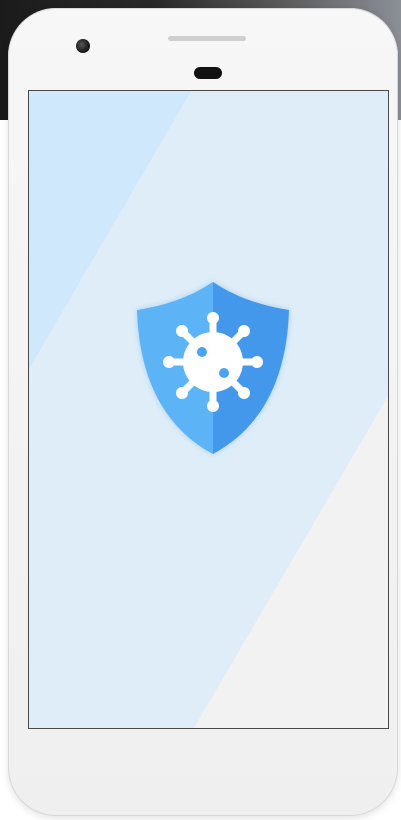  What do you see at coordinates (213, 368) in the screenshot?
I see `shield-virus-icon` at bounding box center [213, 368].